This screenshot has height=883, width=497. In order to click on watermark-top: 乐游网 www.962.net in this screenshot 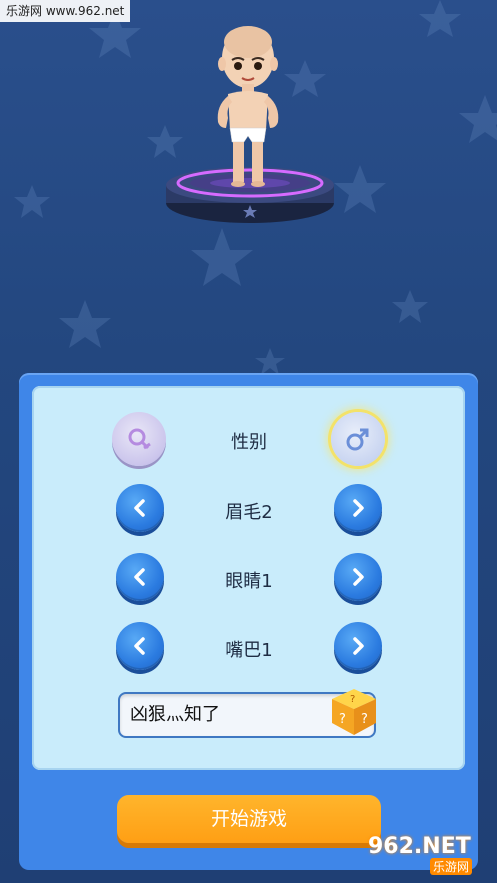, I will do `click(65, 11)`.